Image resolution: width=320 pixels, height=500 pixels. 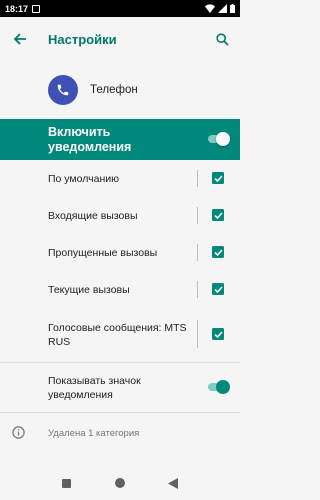 I want to click on status-icons, so click(x=220, y=8).